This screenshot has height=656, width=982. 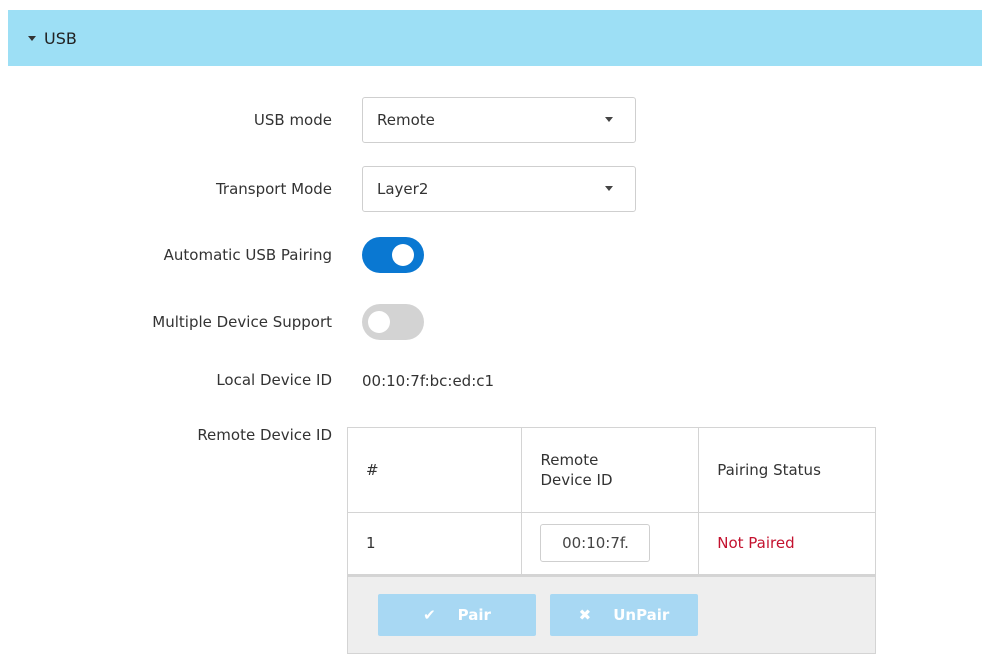 I want to click on usb-mode-row: USB mode Remote, so click(x=491, y=120).